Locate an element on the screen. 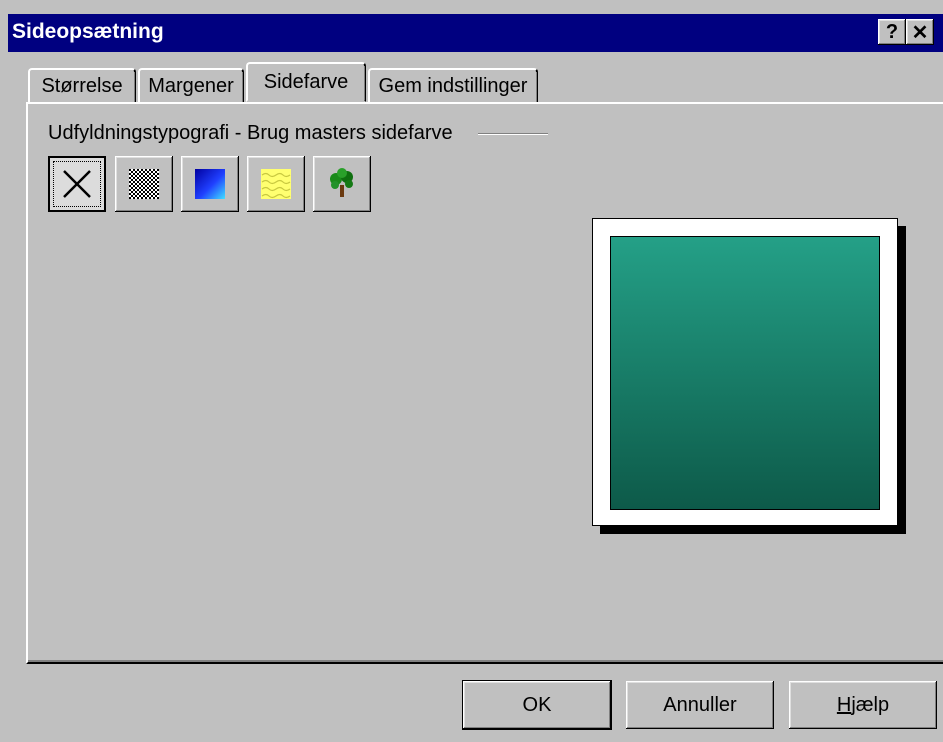  no-fill-button is located at coordinates (77, 184).